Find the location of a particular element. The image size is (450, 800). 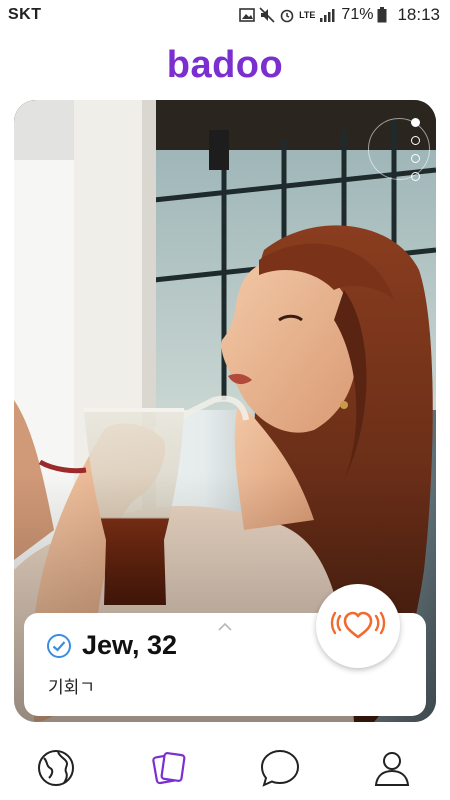

badoo-logo: badoo is located at coordinates (225, 65).